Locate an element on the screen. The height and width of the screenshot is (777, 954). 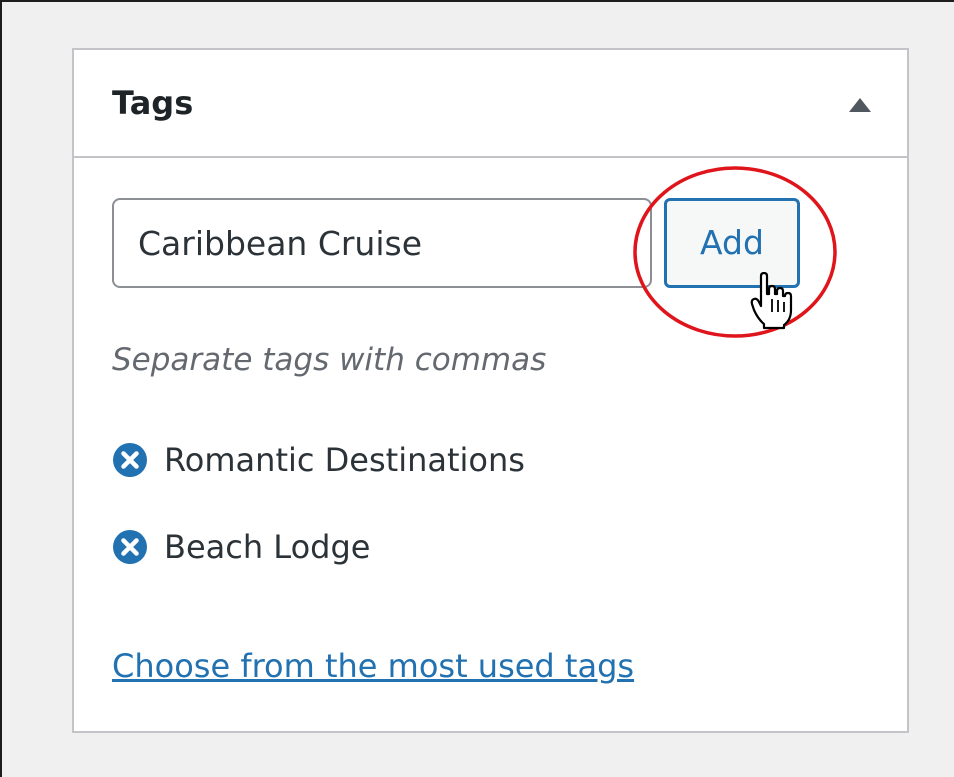
most-used-tags-link: Choose from the most used tags is located at coordinates (373, 666).